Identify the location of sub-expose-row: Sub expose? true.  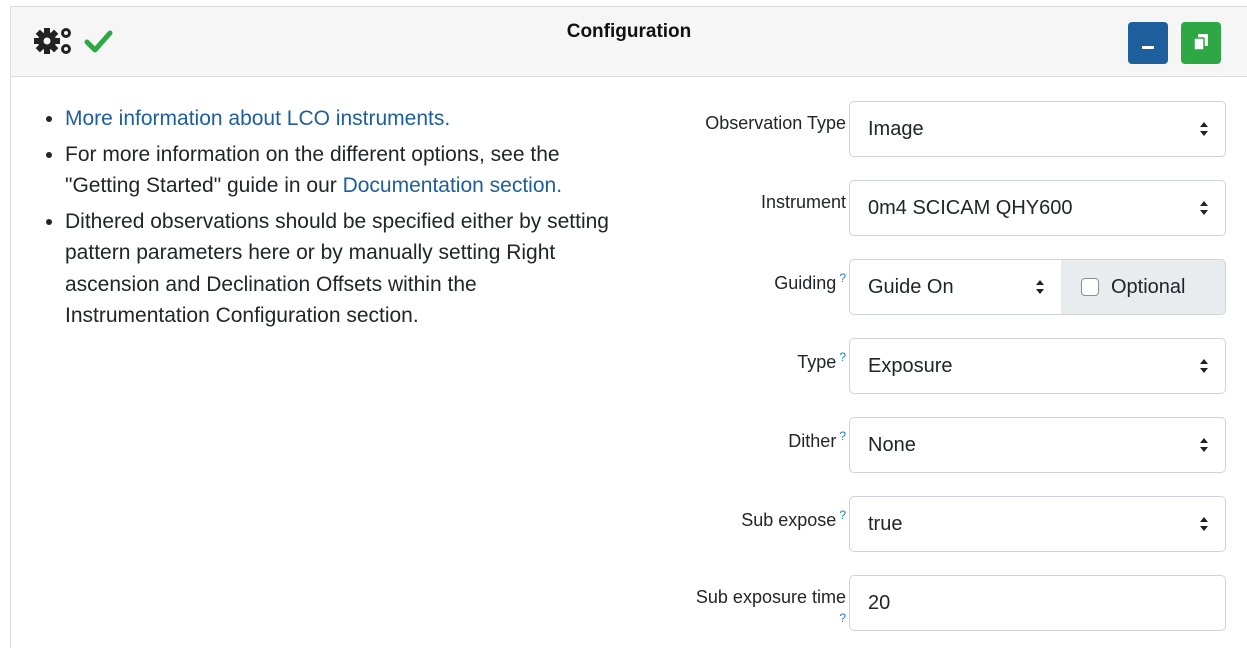
(938, 524).